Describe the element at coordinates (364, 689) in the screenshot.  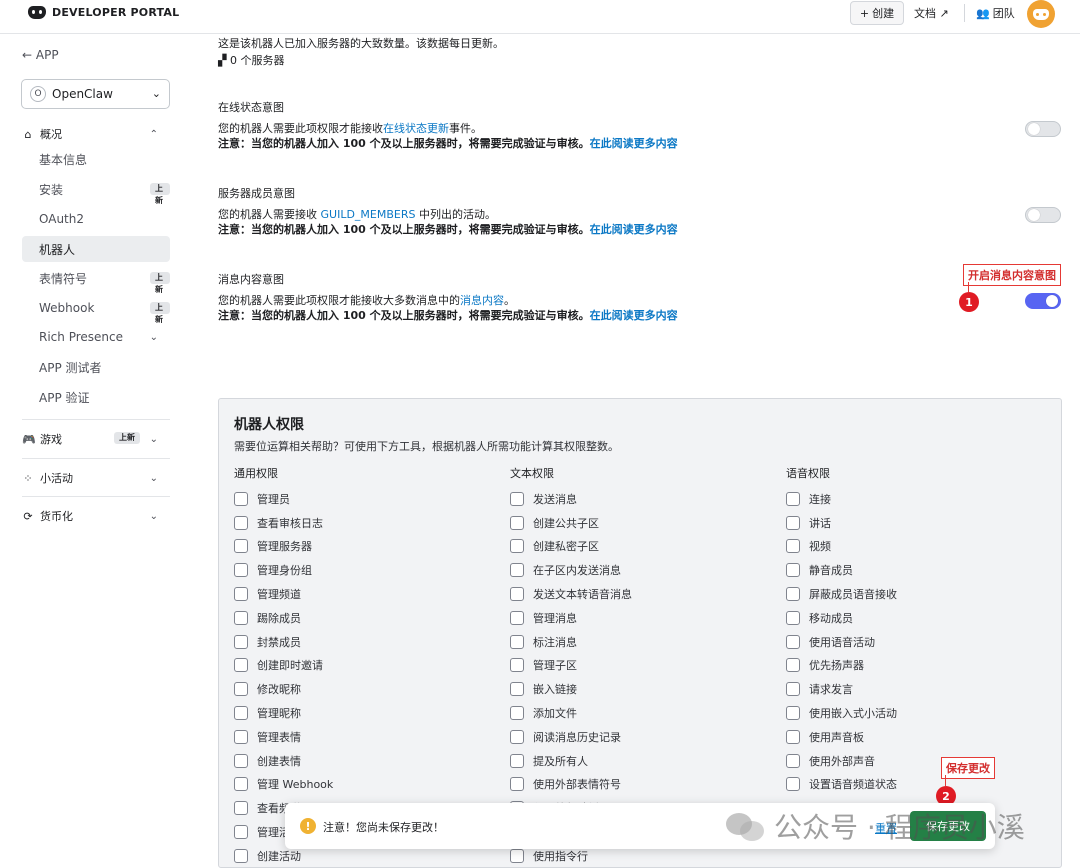
I see `permission-row: 修改昵称` at that location.